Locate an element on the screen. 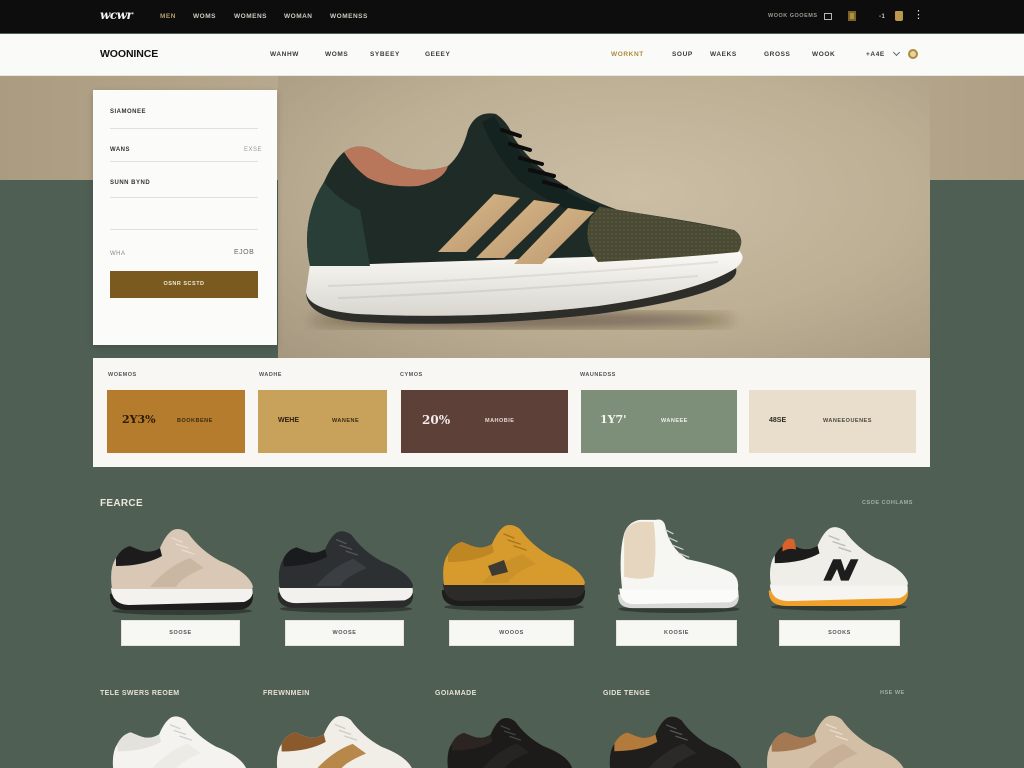 The image size is (1024, 768). header-nav-item: GEEEY is located at coordinates (437, 55).